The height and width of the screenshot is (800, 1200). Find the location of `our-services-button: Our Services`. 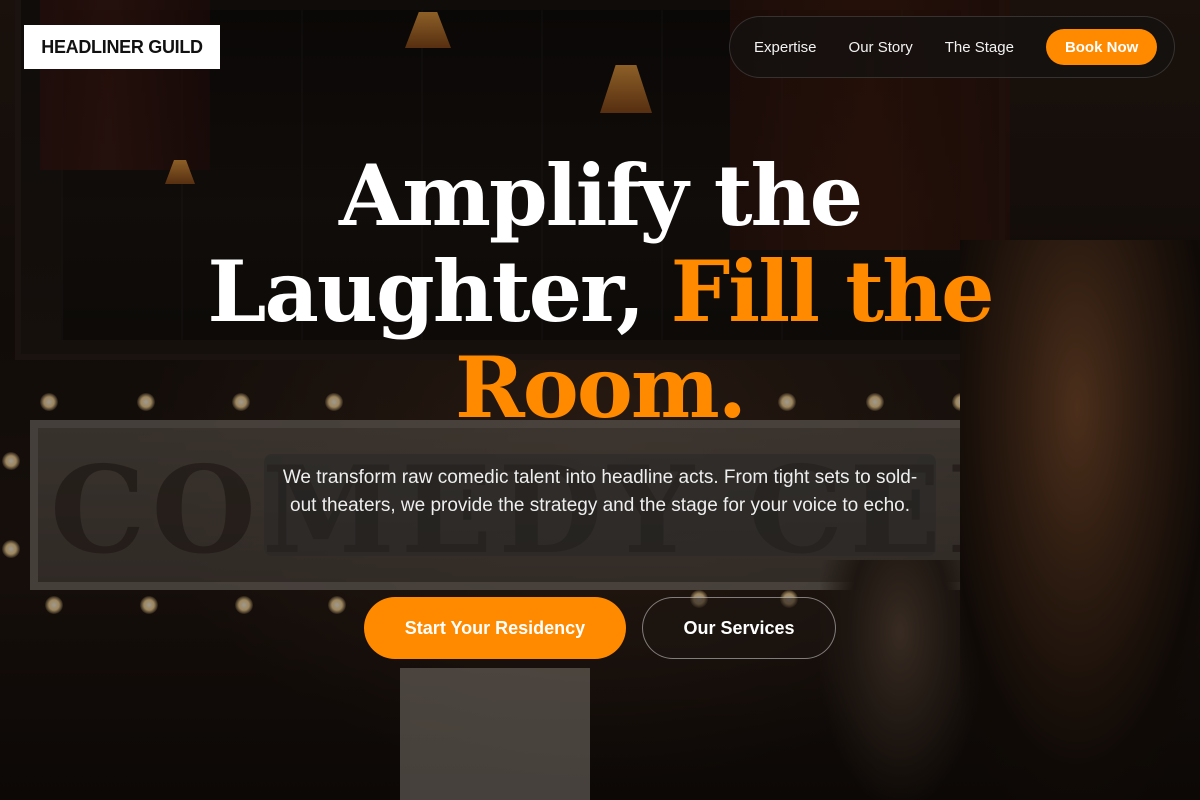

our-services-button: Our Services is located at coordinates (739, 628).